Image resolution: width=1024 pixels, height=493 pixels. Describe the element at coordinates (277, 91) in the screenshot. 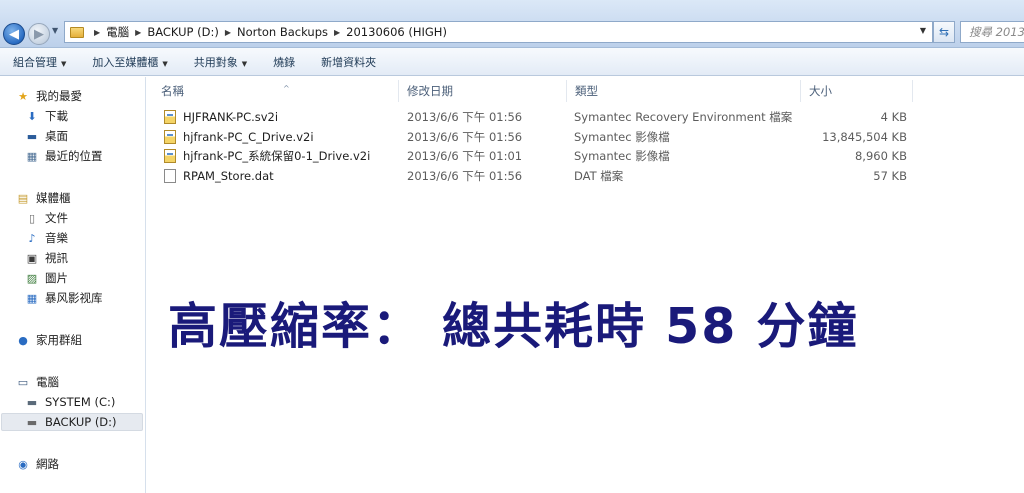

I see `column-header-name: 名稱 ^` at that location.